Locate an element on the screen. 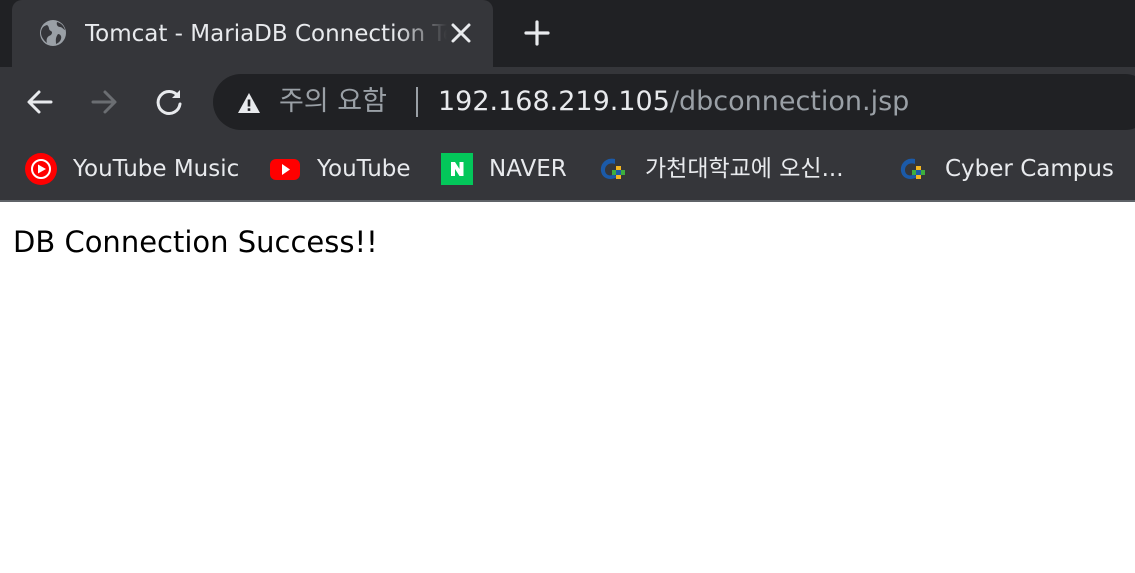 The height and width of the screenshot is (573, 1135). youtube-icon is located at coordinates (285, 169).